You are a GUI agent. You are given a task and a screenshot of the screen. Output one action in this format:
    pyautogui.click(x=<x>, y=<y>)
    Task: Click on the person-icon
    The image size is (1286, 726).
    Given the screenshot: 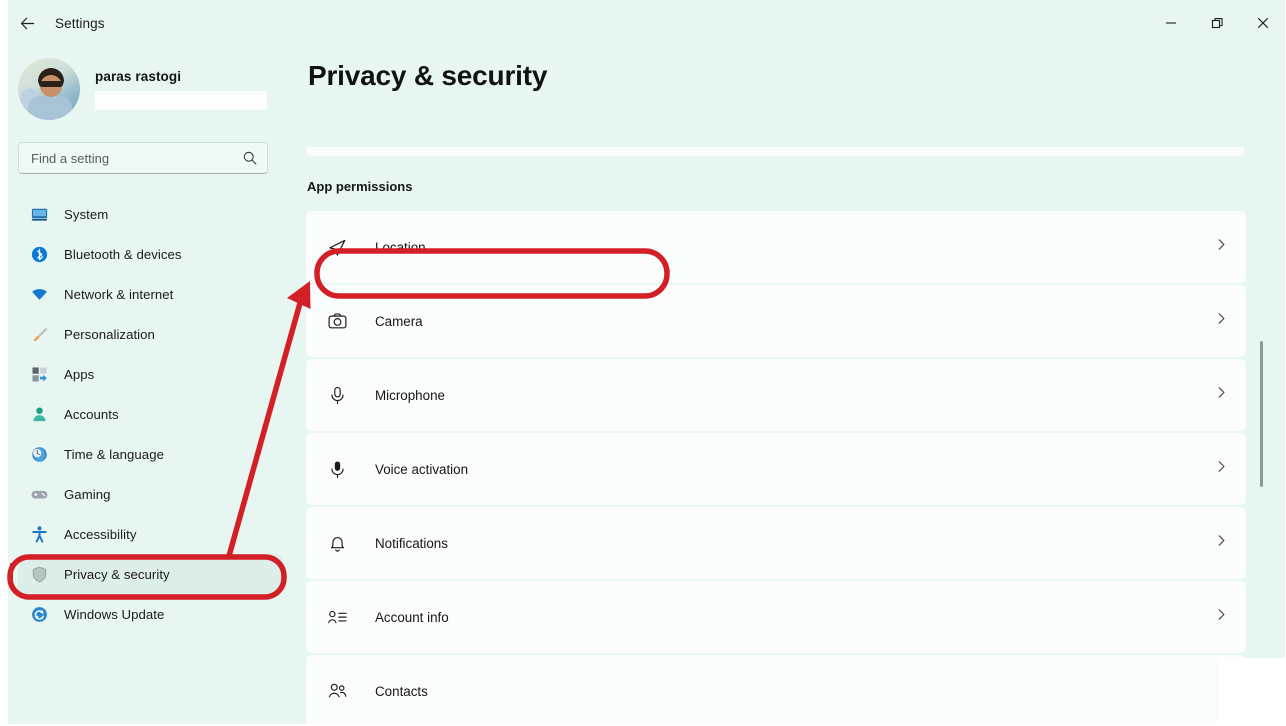 What is the action you would take?
    pyautogui.click(x=39, y=414)
    